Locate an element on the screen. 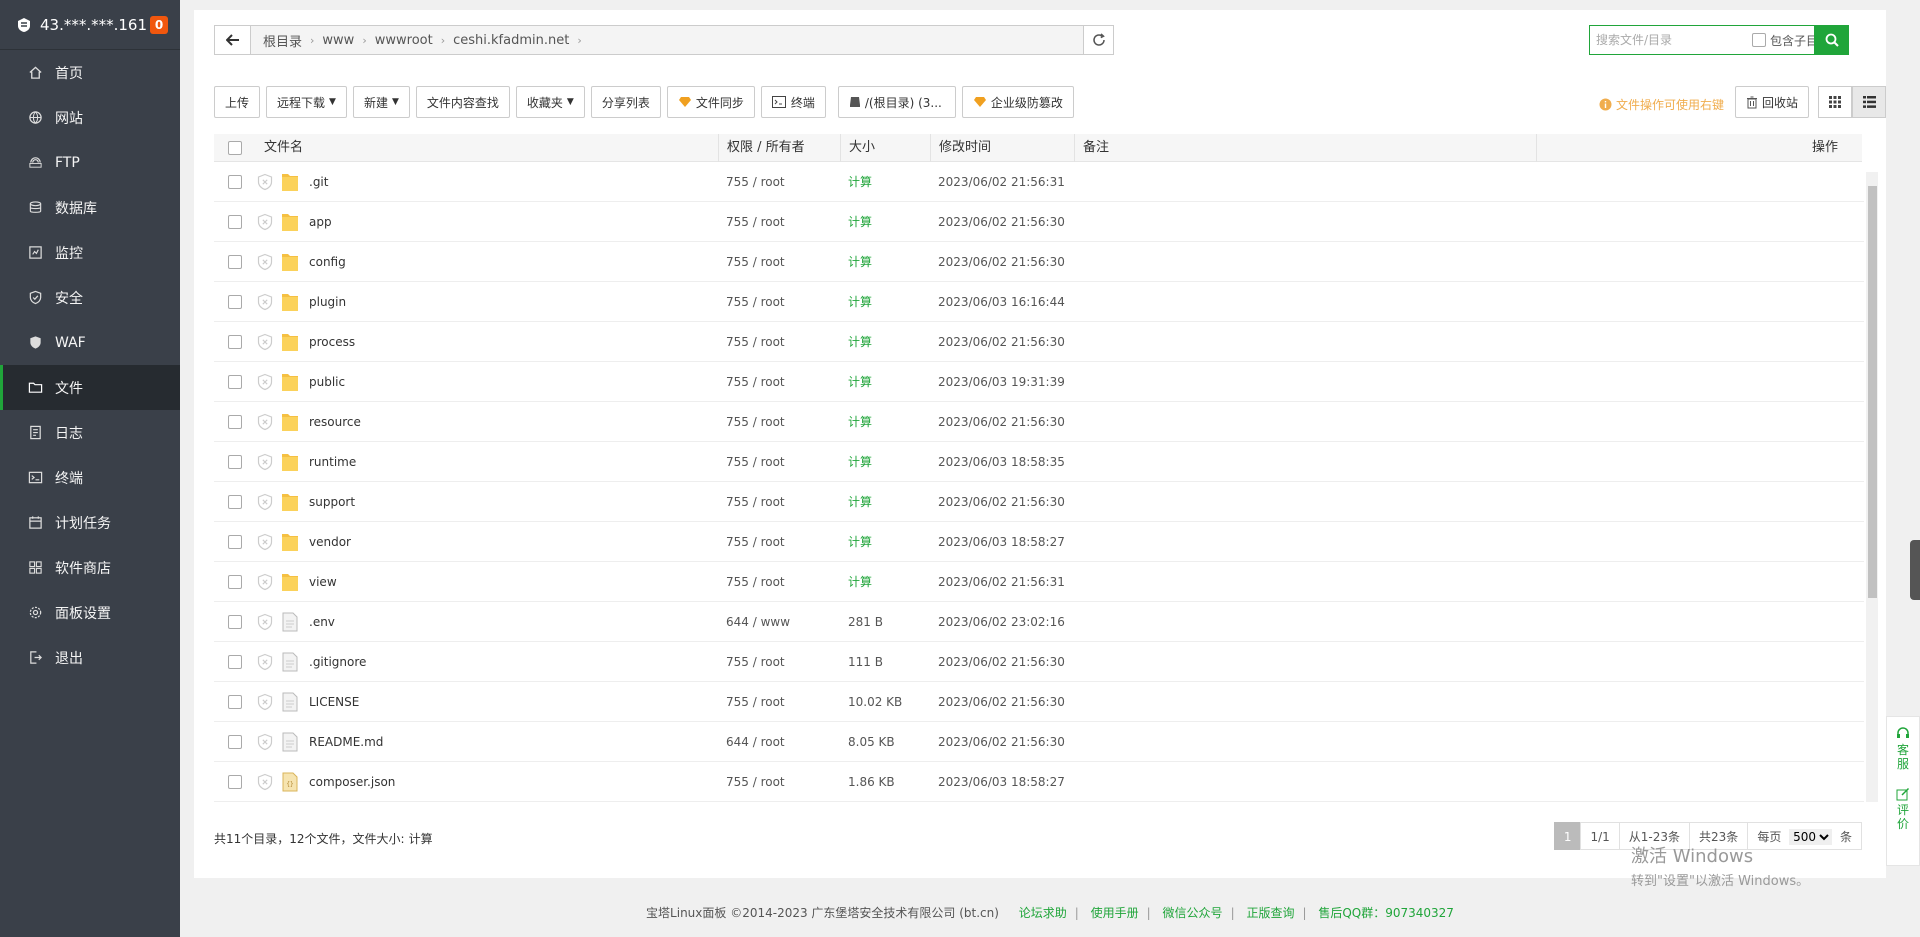 The image size is (1920, 937). upload-button: 上传 is located at coordinates (237, 102).